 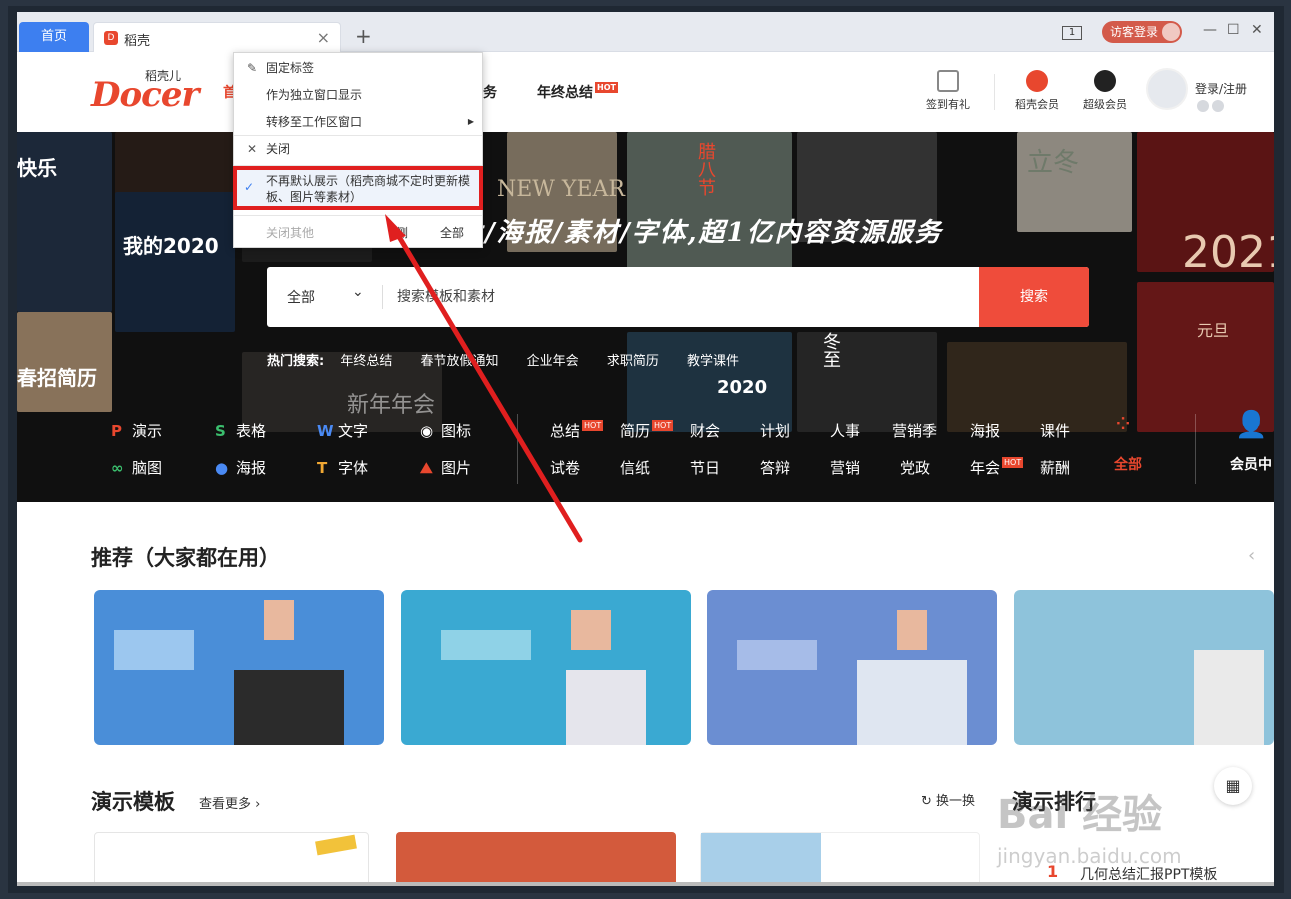 I want to click on login-register-link: 登录/注册, so click(x=1221, y=88).